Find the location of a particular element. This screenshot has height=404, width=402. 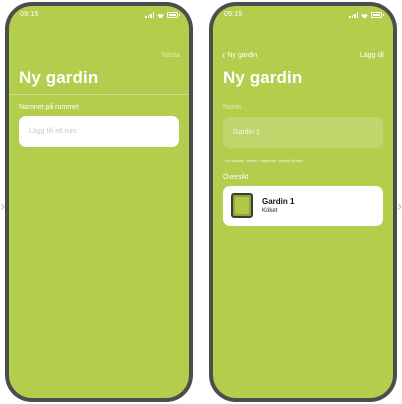

back-button: ‹ Ny gardin is located at coordinates (240, 55).